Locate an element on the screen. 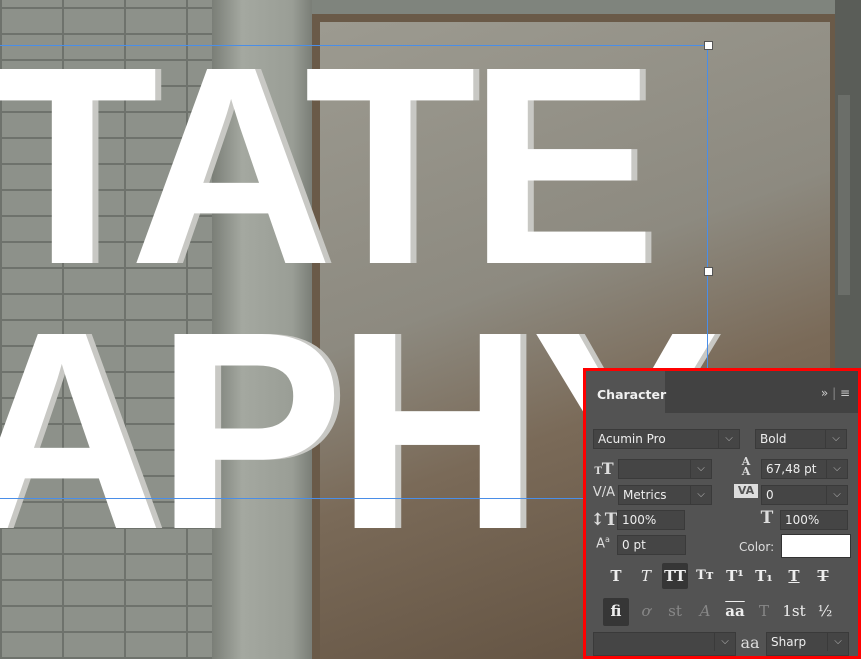 This screenshot has height=659, width=861. font-style-select: Bold is located at coordinates (801, 439).